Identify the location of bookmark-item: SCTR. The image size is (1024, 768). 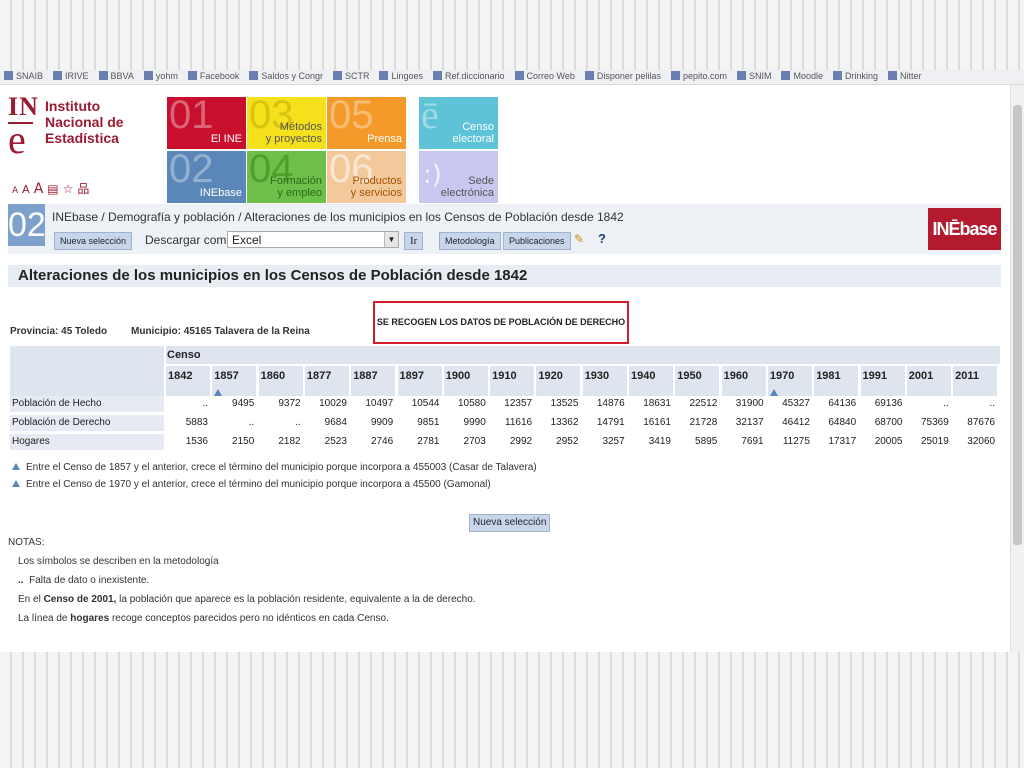
(351, 76).